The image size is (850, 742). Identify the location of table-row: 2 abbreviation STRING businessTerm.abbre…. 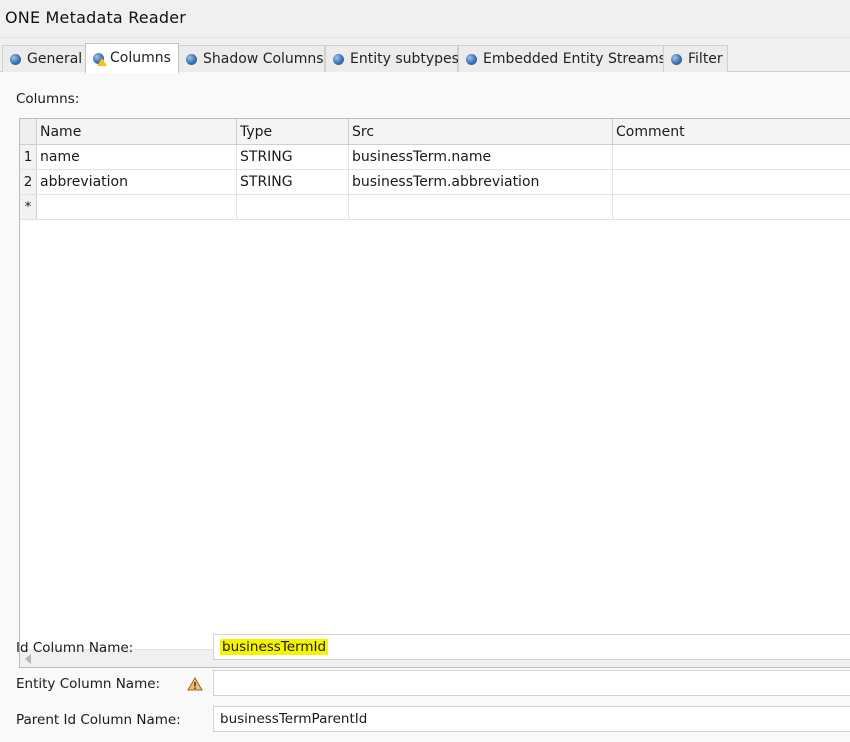
(435, 182).